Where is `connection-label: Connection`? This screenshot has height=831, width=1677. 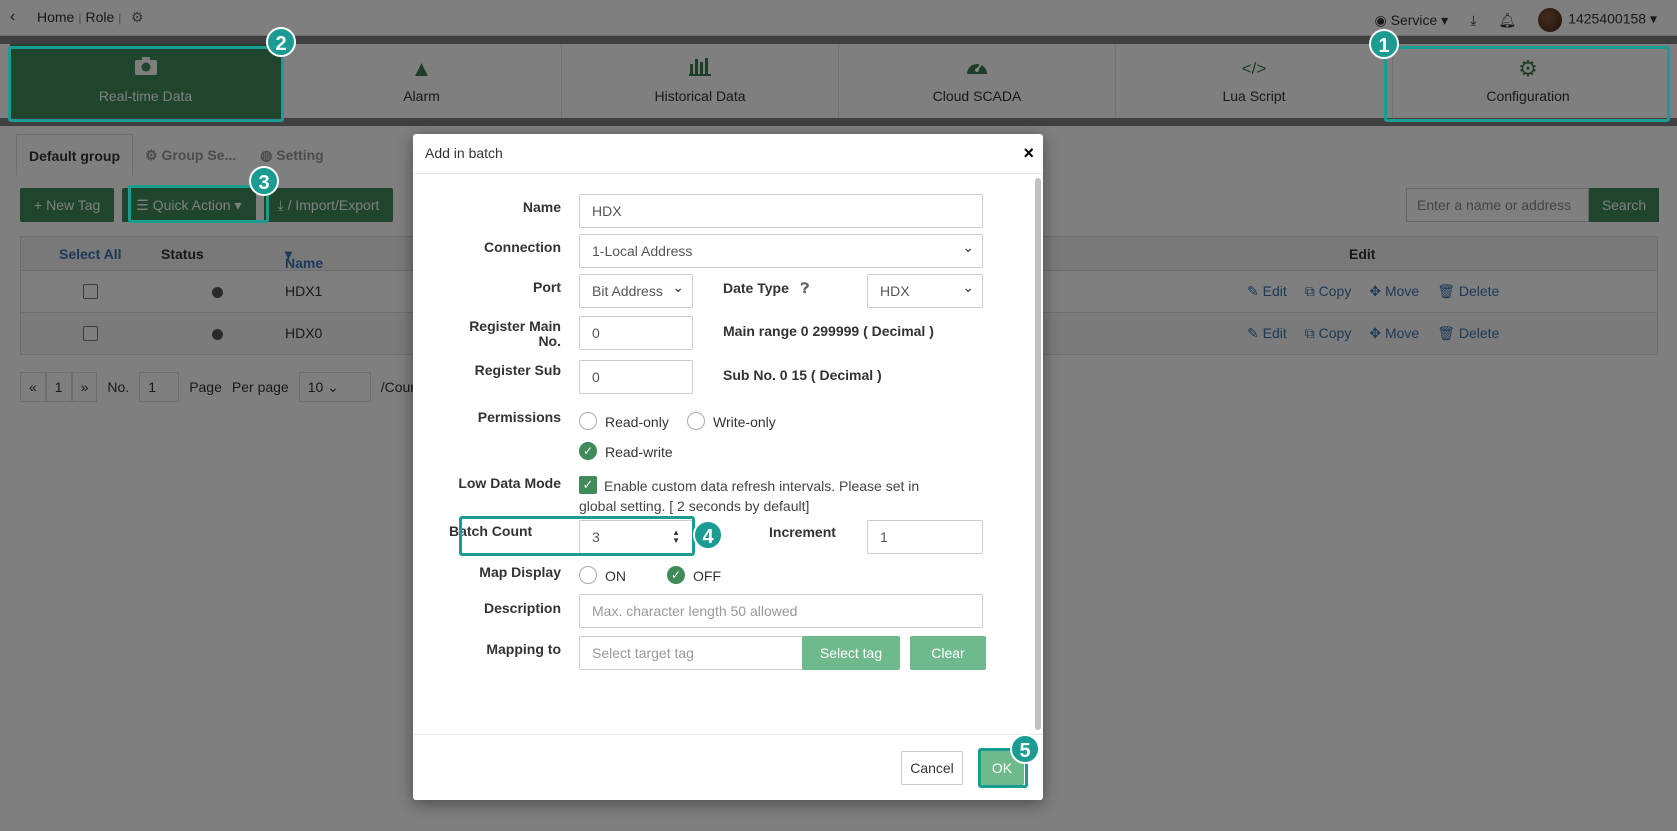
connection-label: Connection is located at coordinates (522, 247).